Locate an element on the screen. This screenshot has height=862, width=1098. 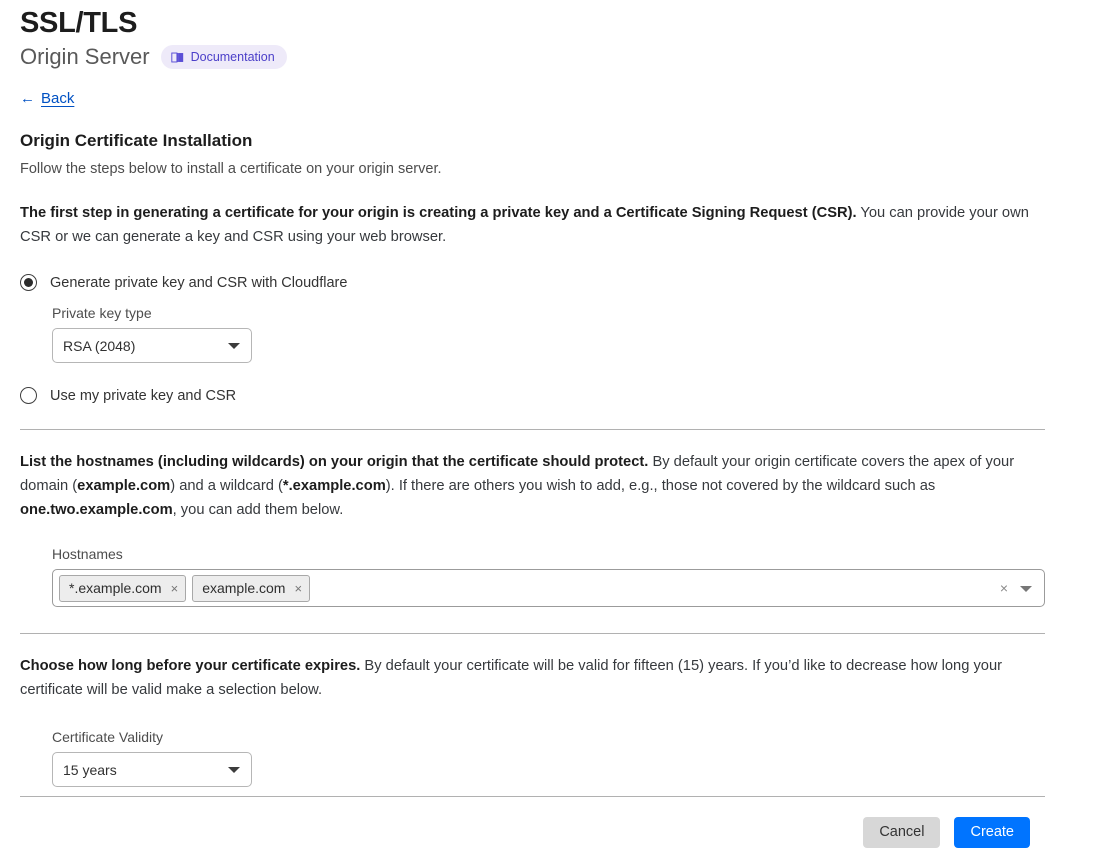
step-hostnames-bold-1: example.com is located at coordinates (124, 486).